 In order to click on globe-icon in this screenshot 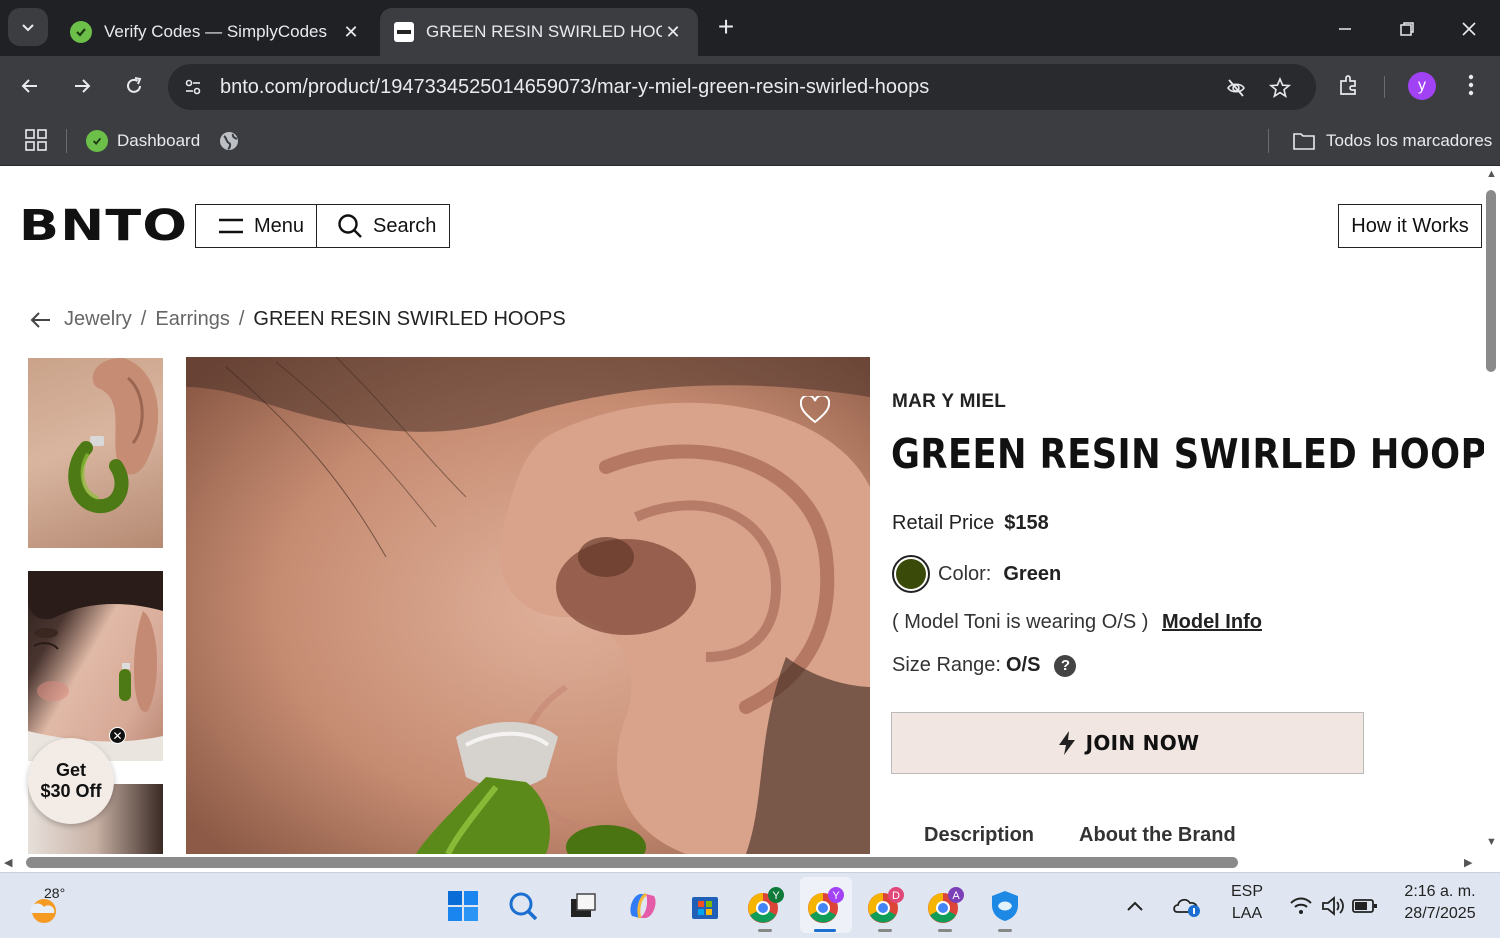, I will do `click(229, 141)`.